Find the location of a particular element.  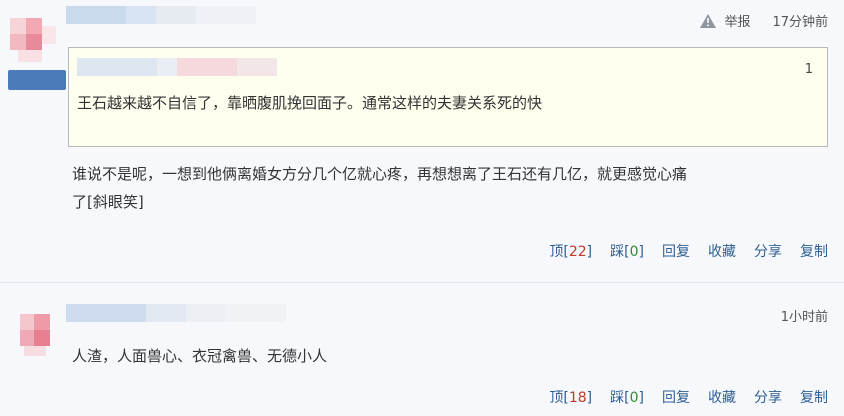

comment-meta: 举报 17分钟前 is located at coordinates (764, 20).